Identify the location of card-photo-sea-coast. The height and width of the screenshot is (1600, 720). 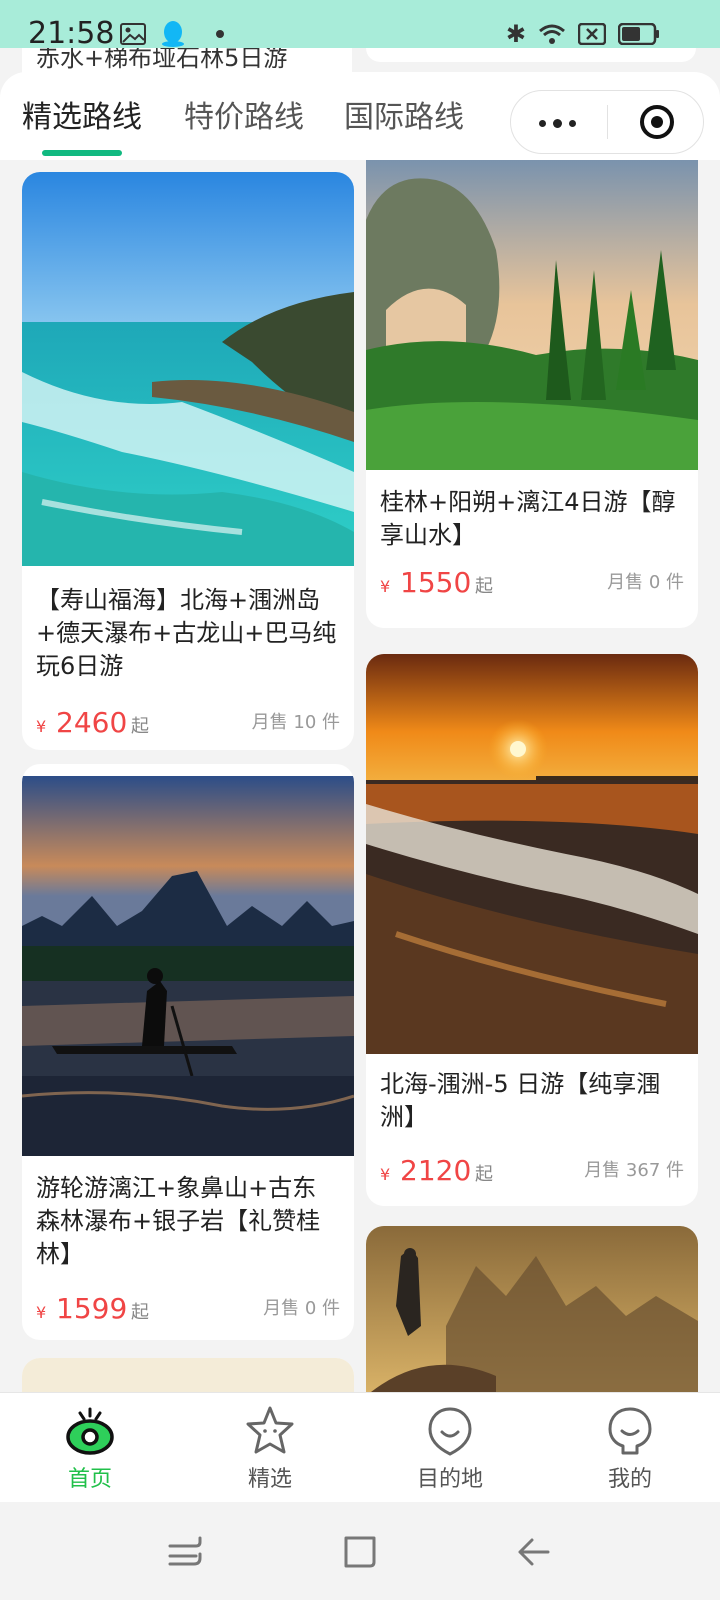
(188, 369).